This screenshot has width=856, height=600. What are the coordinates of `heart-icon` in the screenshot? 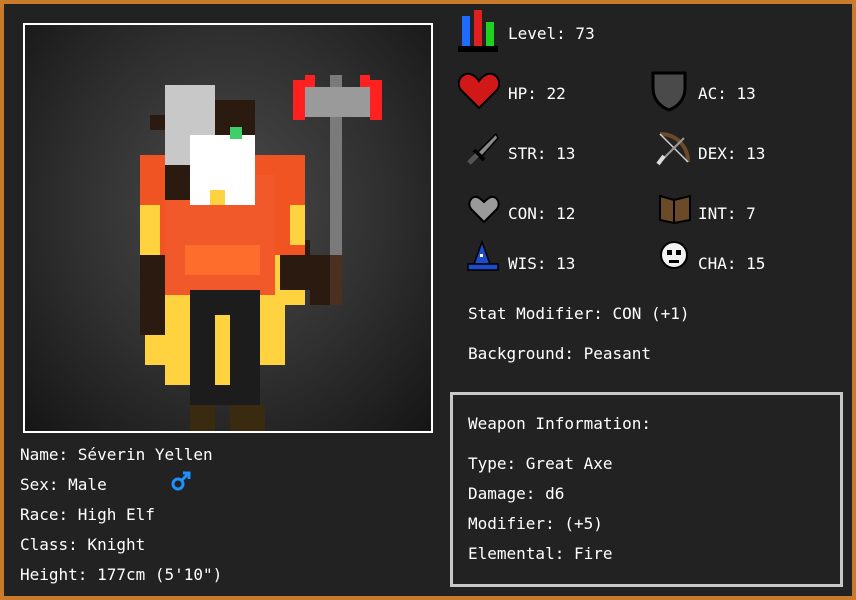 It's located at (479, 91).